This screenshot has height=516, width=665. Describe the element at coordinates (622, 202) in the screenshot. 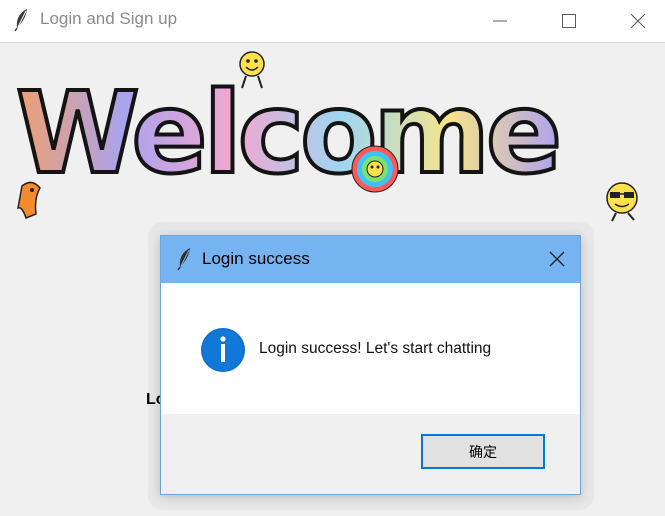

I see `sunglasses-smiley-icon` at that location.